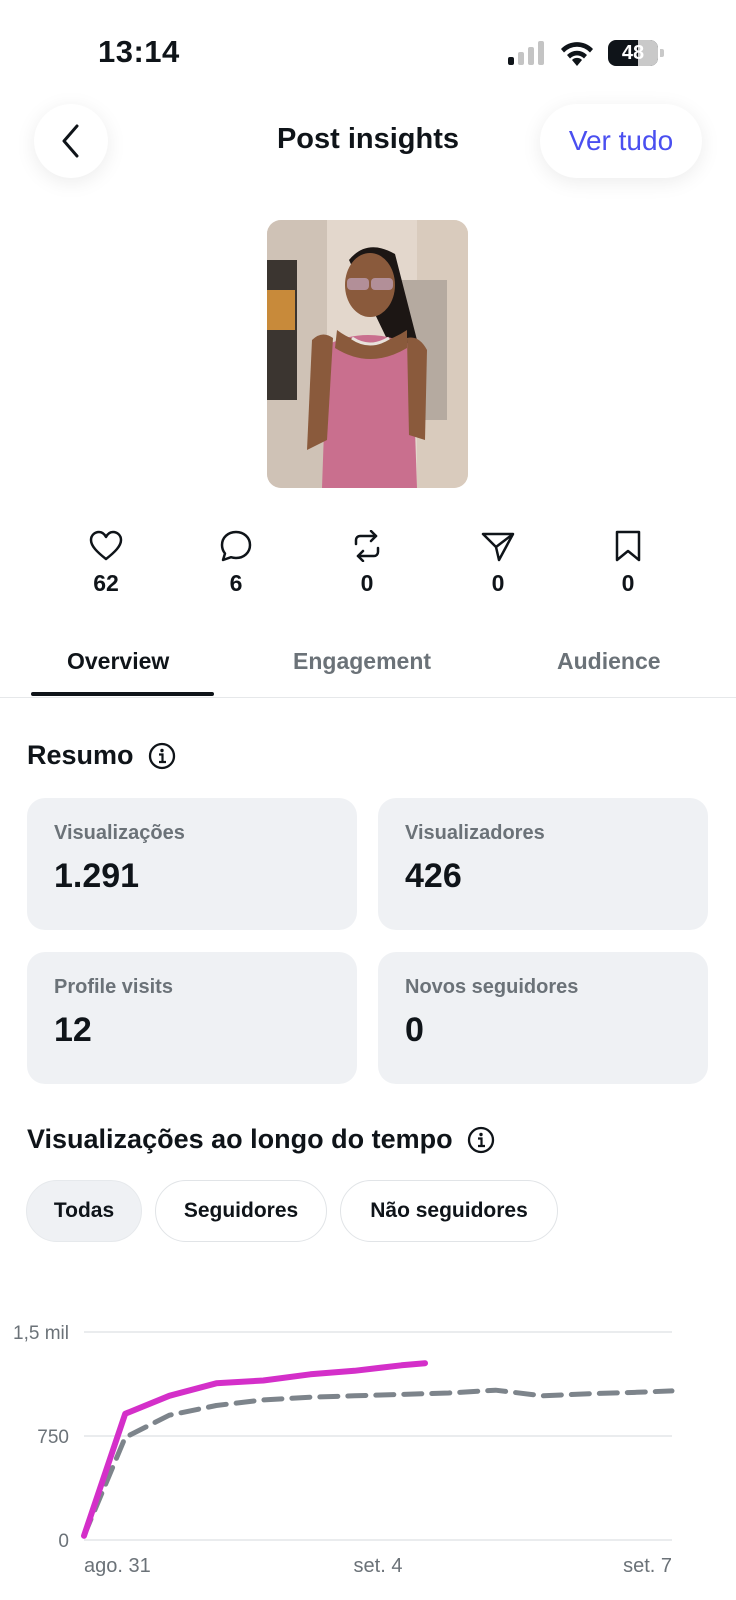 Image resolution: width=736 pixels, height=1600 pixels. What do you see at coordinates (113, 987) in the screenshot?
I see `card-label: Profile visits` at bounding box center [113, 987].